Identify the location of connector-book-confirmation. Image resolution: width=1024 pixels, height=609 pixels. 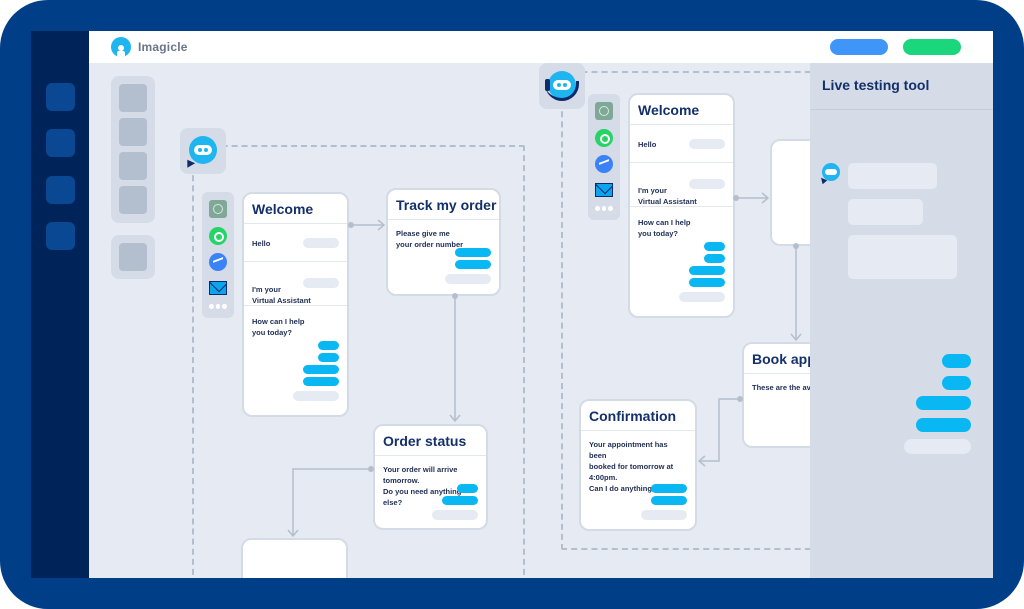
(719, 430).